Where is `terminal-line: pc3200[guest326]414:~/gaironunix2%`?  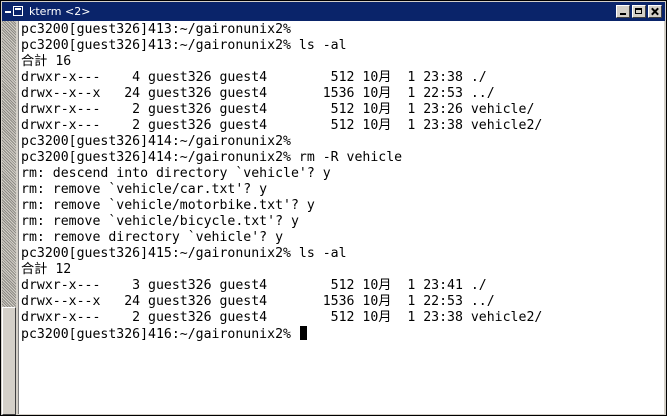 terminal-line: pc3200[guest326]414:~/gaironunix2% is located at coordinates (156, 141).